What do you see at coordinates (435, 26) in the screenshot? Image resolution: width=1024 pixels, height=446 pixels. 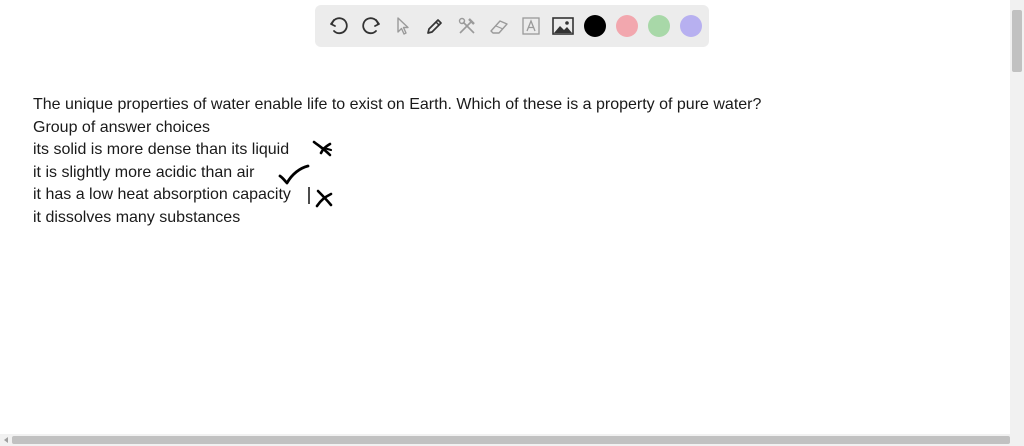 I see `pen-icon` at bounding box center [435, 26].